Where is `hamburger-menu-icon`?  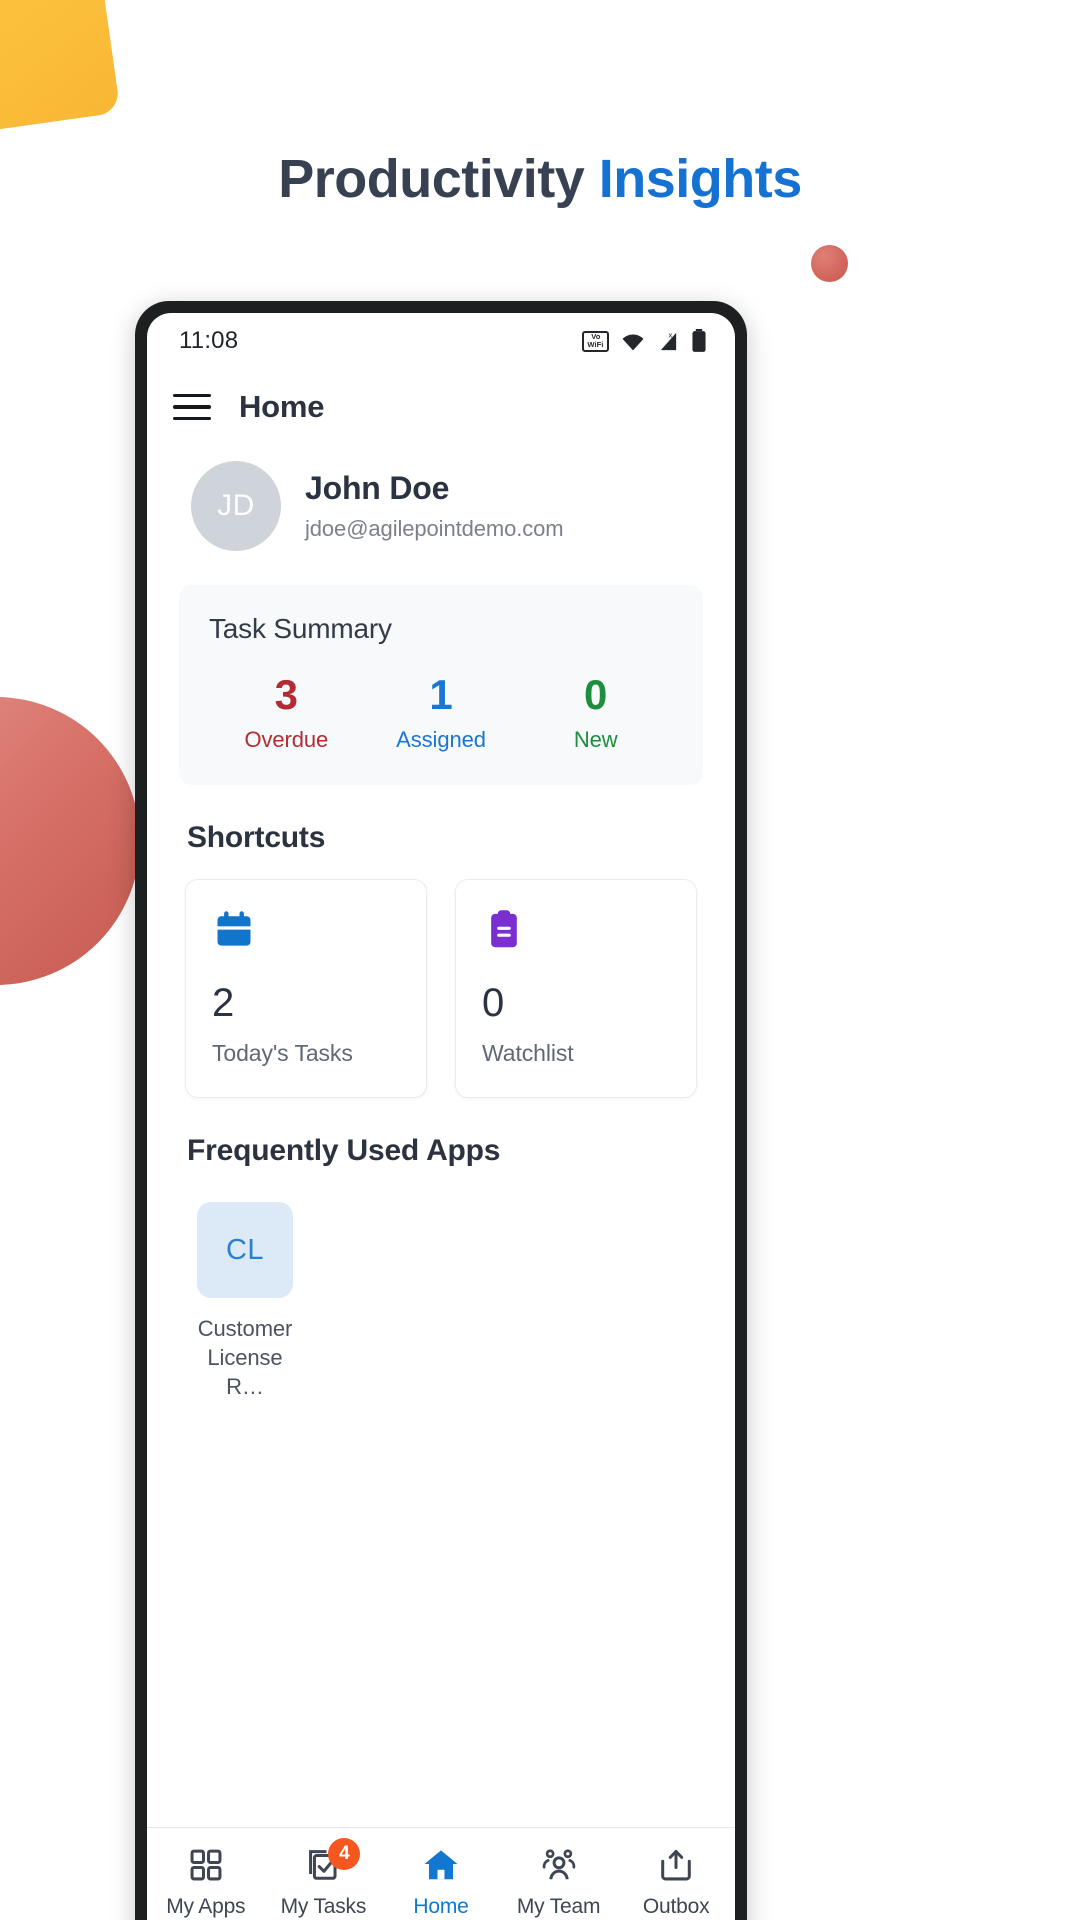 hamburger-menu-icon is located at coordinates (192, 407).